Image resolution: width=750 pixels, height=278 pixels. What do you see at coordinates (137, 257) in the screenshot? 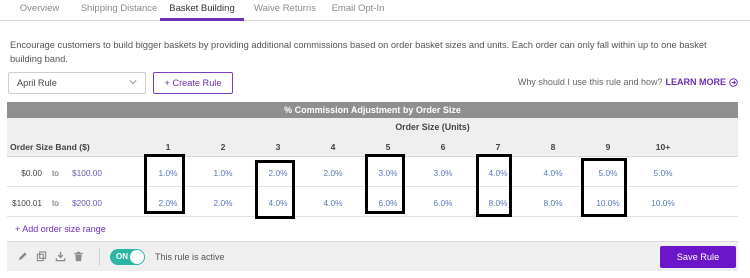
I see `toggle-knob` at bounding box center [137, 257].